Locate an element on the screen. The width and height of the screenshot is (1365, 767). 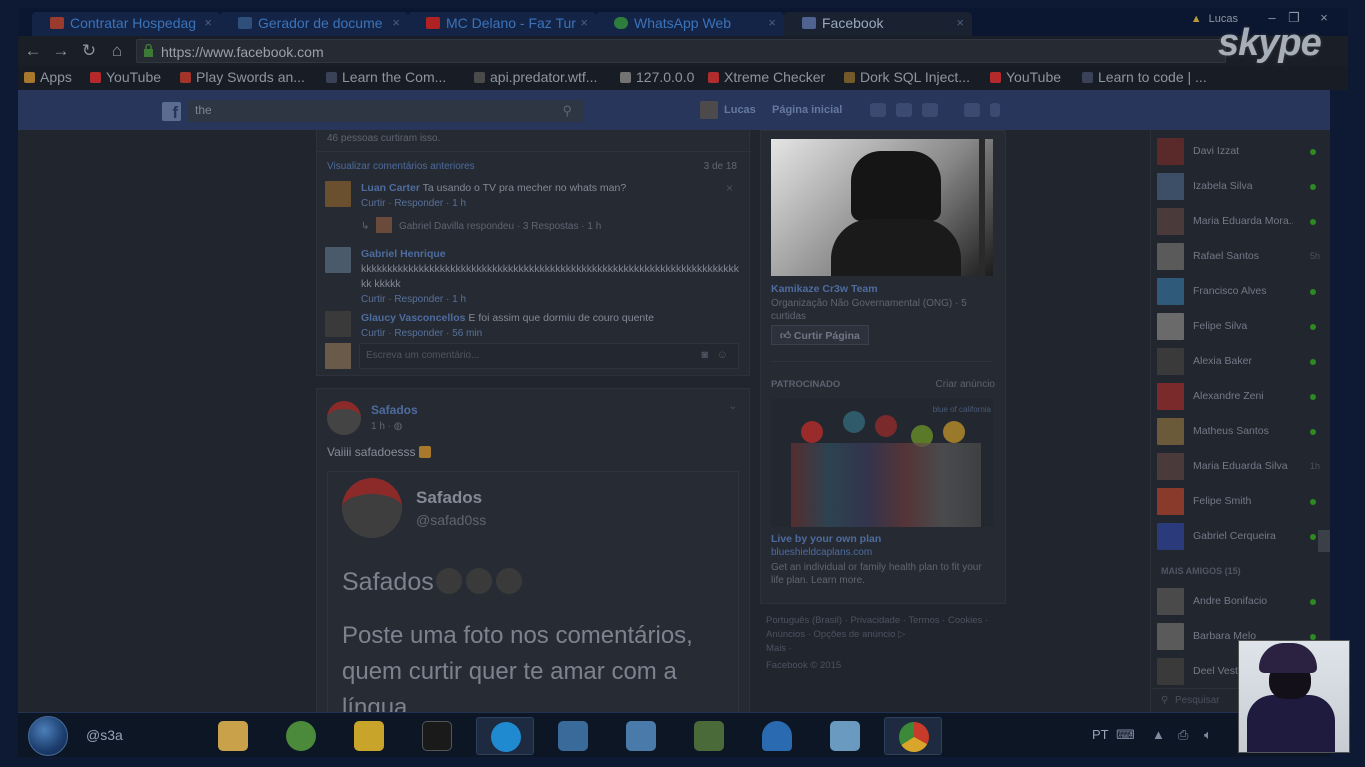
taskbar-cmd is located at coordinates (437, 736).